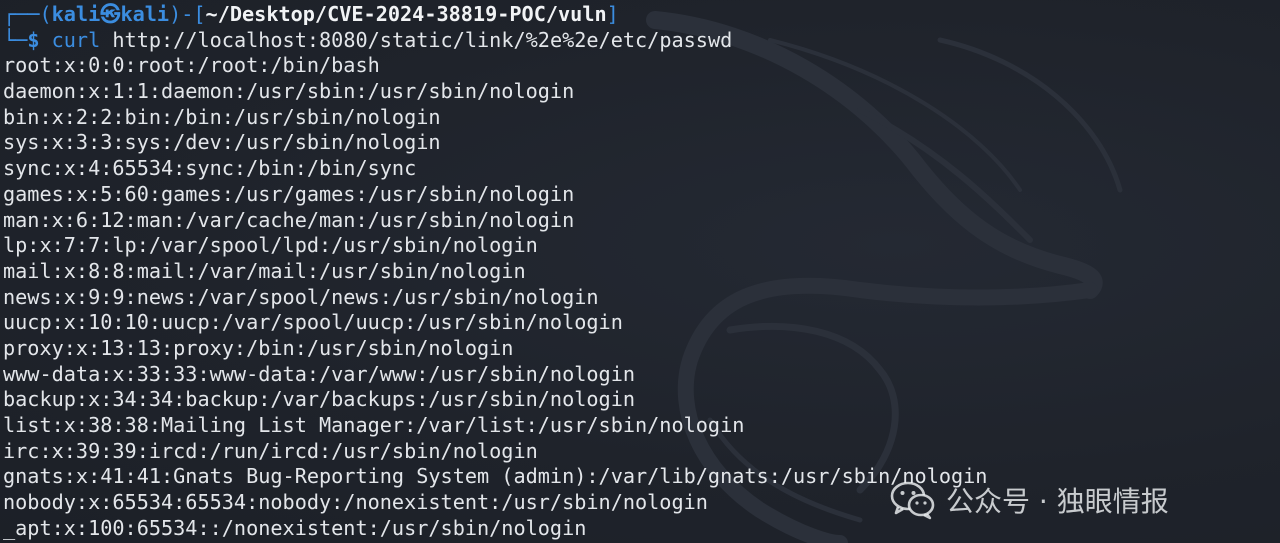 The width and height of the screenshot is (1280, 543). I want to click on output-line: sync:x:4:65534:sync:/bin:/bin/sync, so click(210, 168).